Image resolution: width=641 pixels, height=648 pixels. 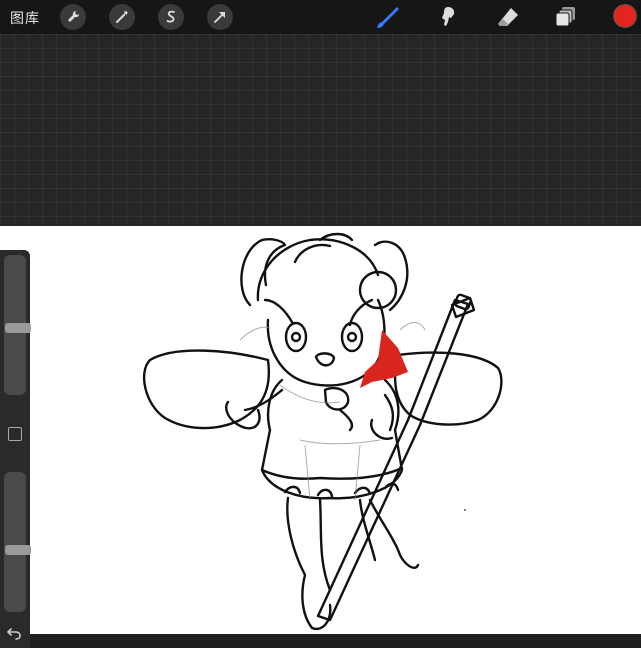 I want to click on gallery-button: 图库, so click(x=25, y=18).